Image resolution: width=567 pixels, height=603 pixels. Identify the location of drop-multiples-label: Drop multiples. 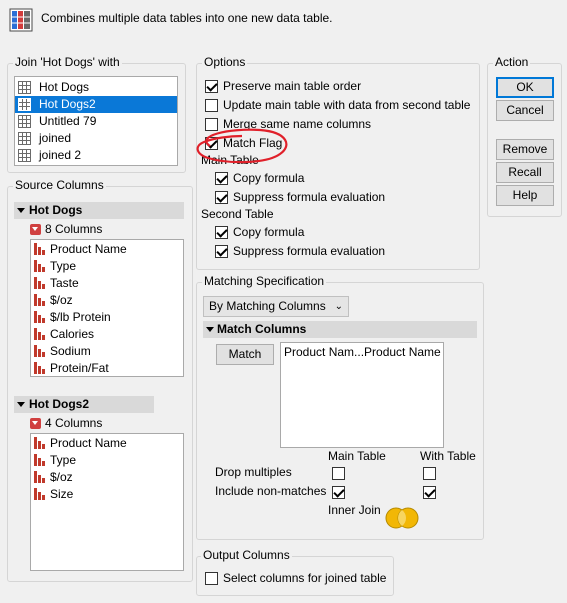
(253, 472).